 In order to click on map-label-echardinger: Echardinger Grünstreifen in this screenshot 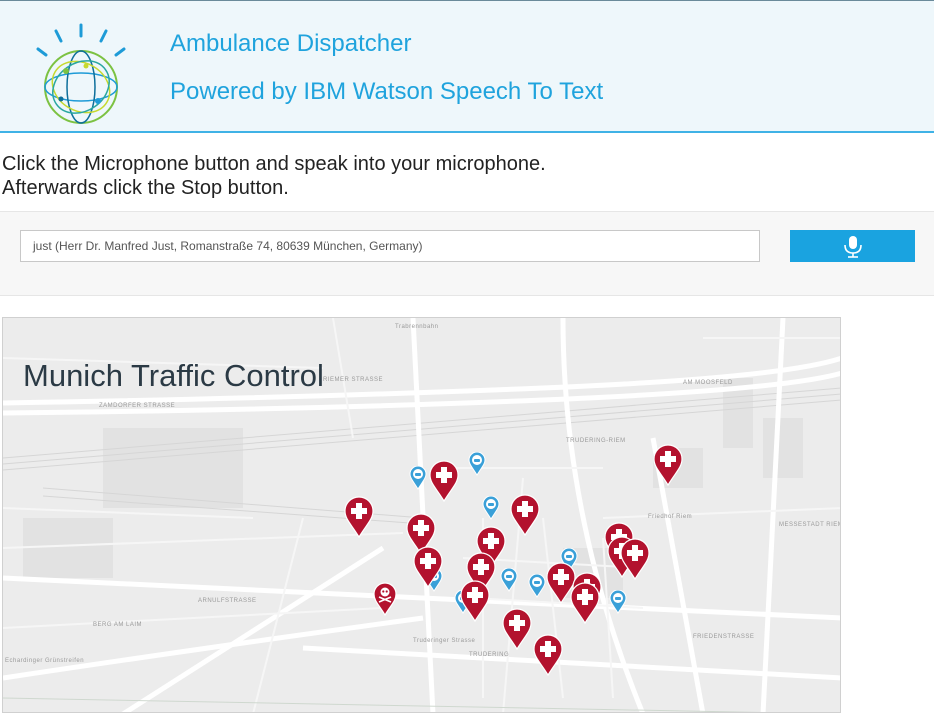, I will do `click(45, 661)`.